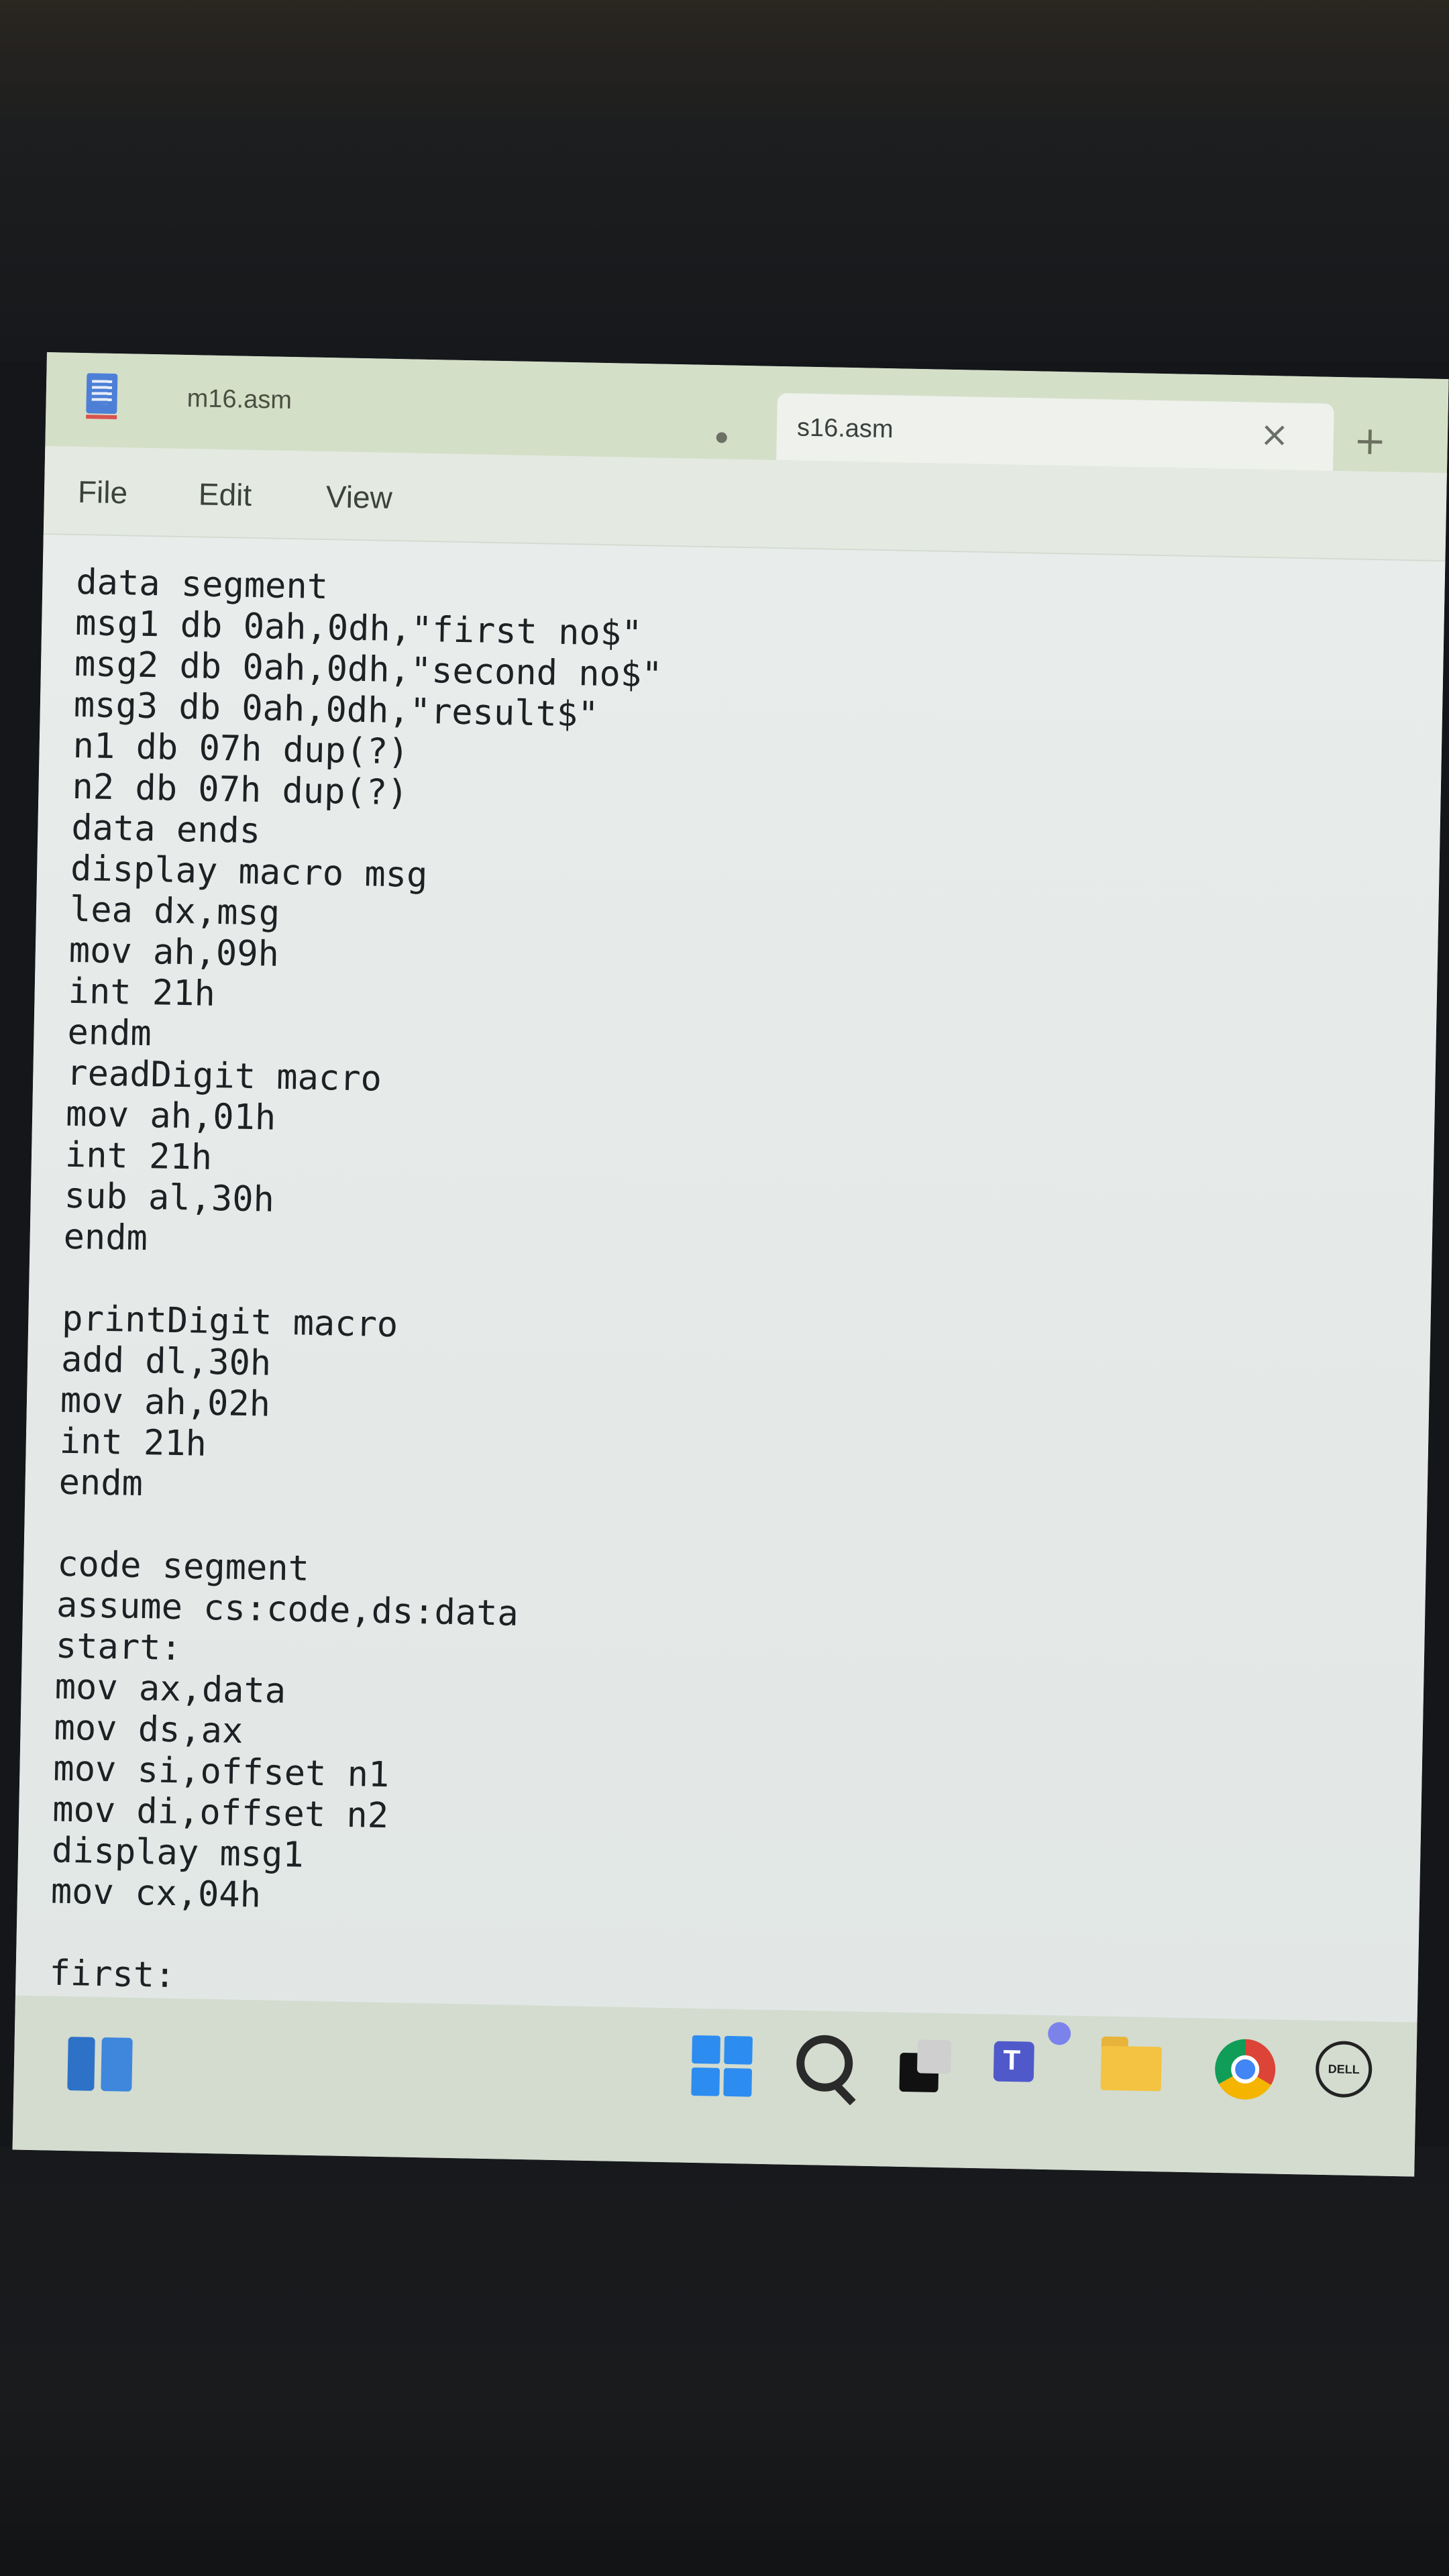  What do you see at coordinates (826, 2068) in the screenshot?
I see `search-icon` at bounding box center [826, 2068].